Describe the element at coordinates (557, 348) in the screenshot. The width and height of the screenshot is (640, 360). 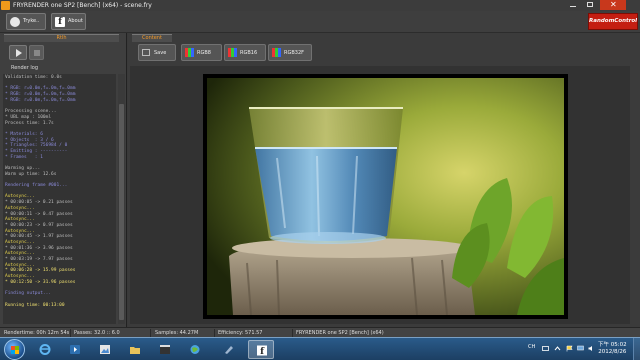
I see `tray-arrow-icon` at that location.